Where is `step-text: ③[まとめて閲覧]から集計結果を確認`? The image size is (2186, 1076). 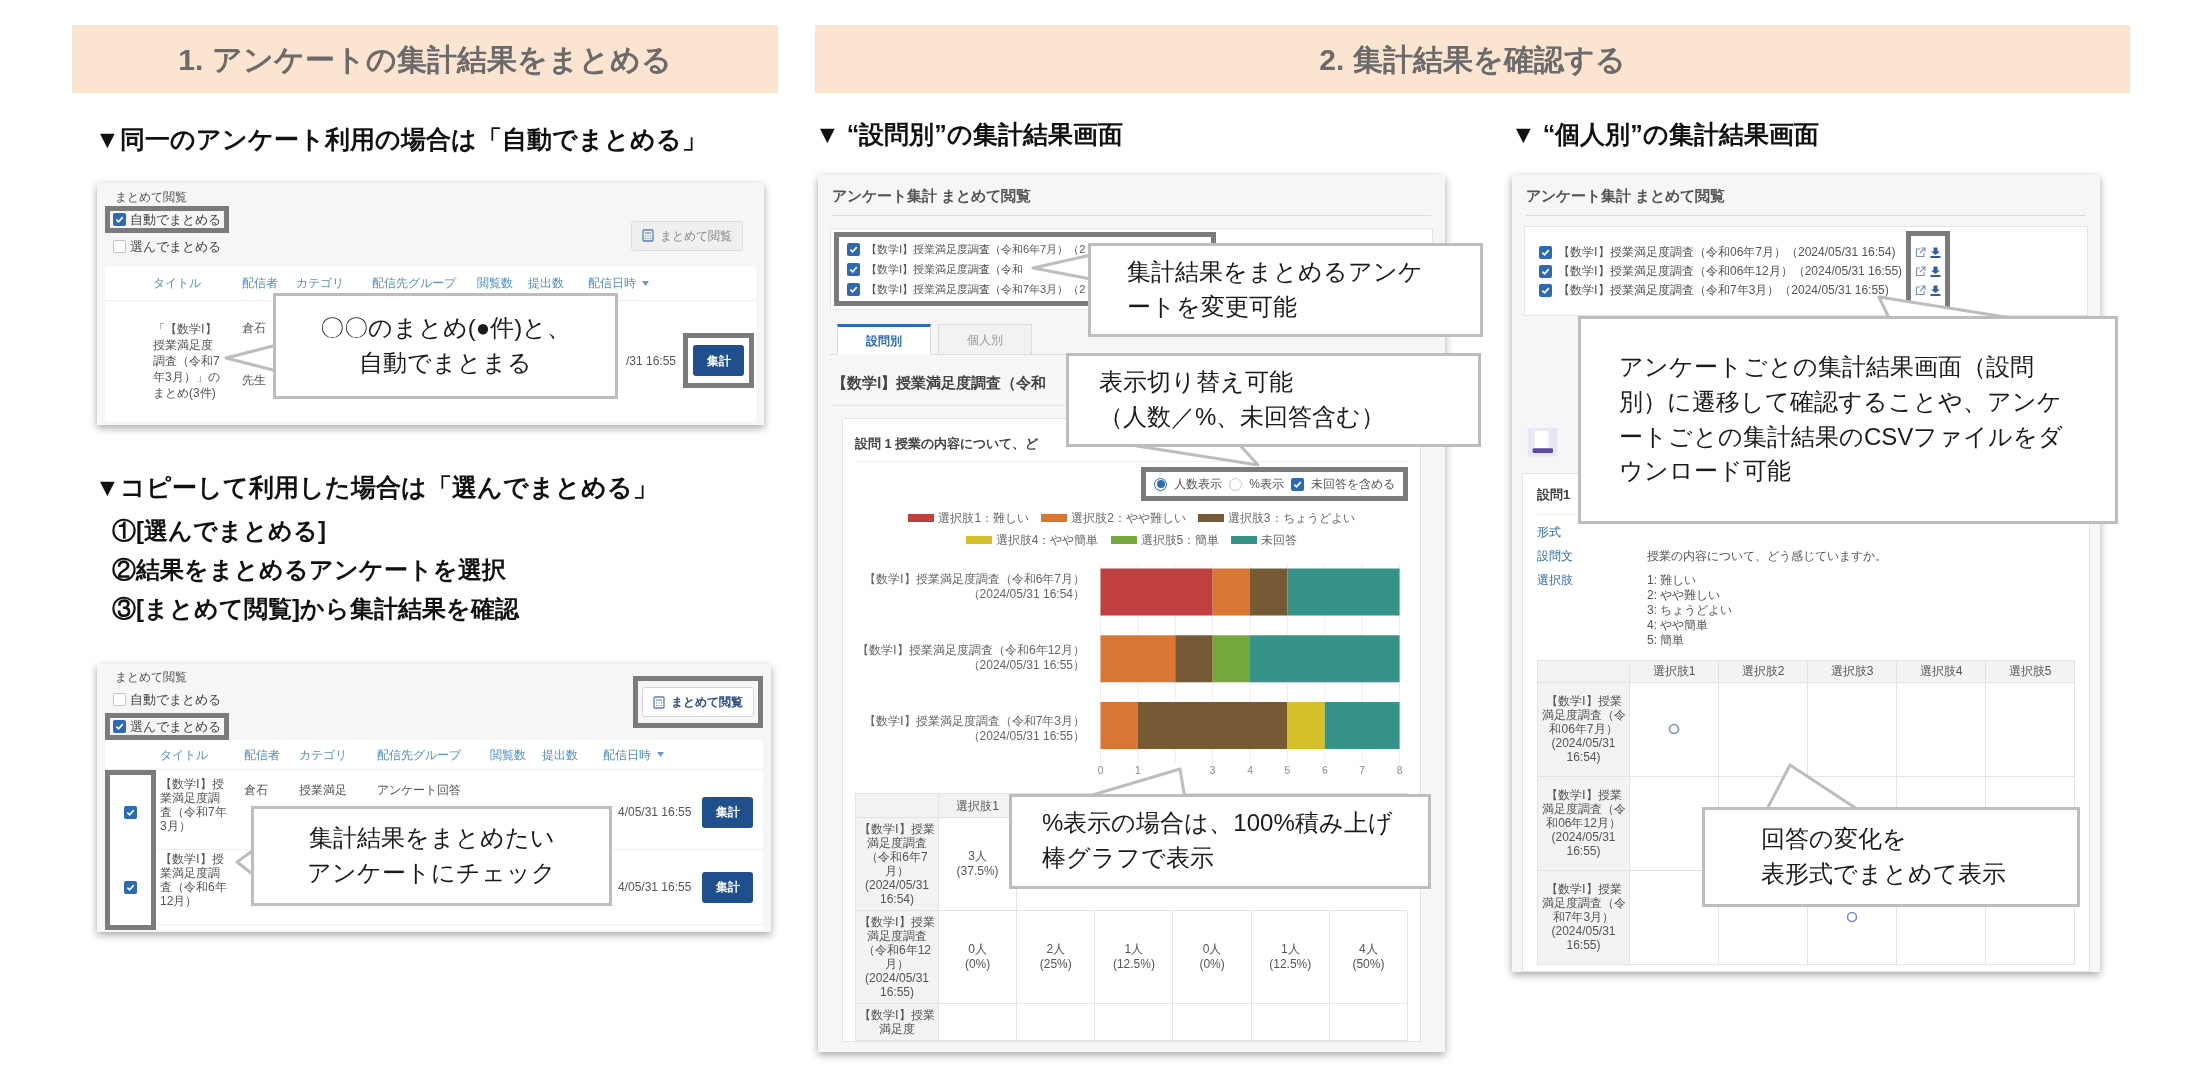
step-text: ③[まとめて閲覧]から集計結果を確認 is located at coordinates (315, 609).